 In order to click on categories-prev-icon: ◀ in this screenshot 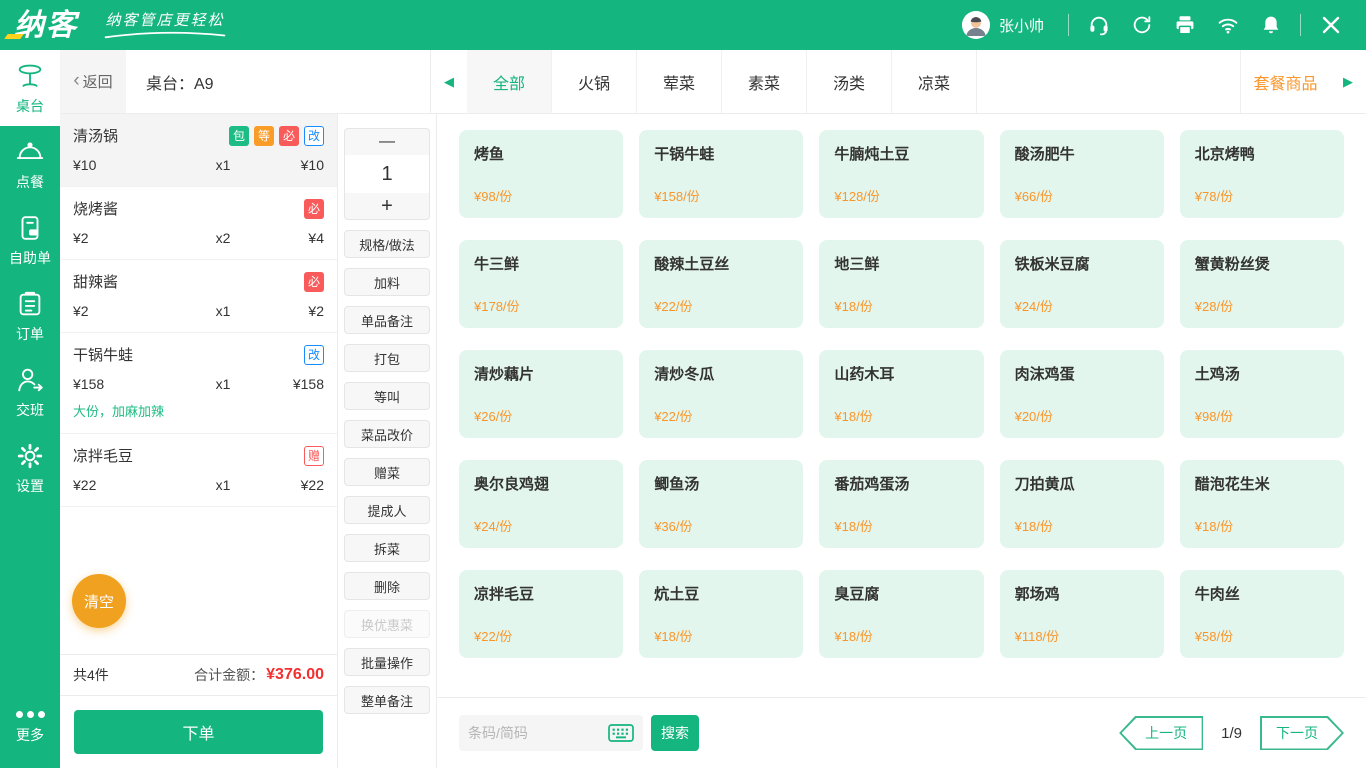, I will do `click(449, 81)`.